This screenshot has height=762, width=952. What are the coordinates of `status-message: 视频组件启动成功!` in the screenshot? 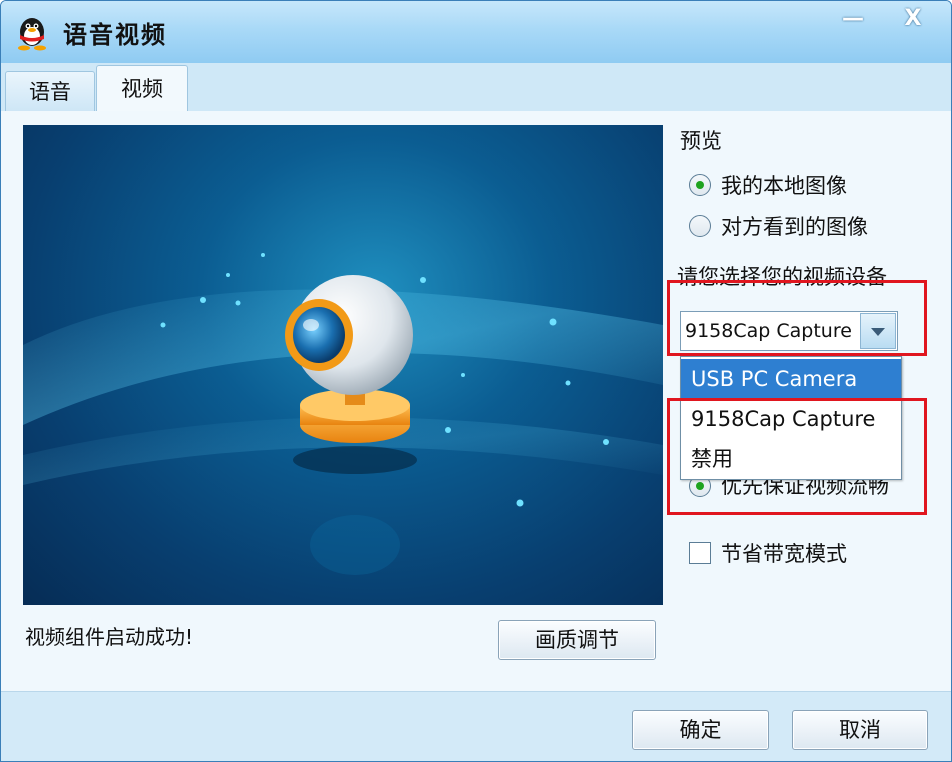 It's located at (109, 637).